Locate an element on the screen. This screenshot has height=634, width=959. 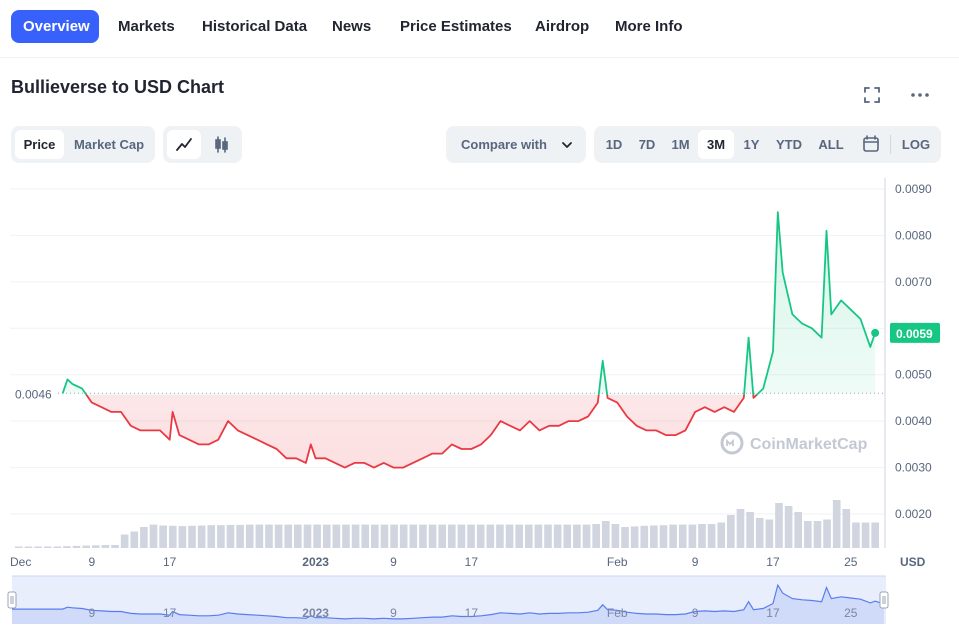
range-all: ALL is located at coordinates (831, 144).